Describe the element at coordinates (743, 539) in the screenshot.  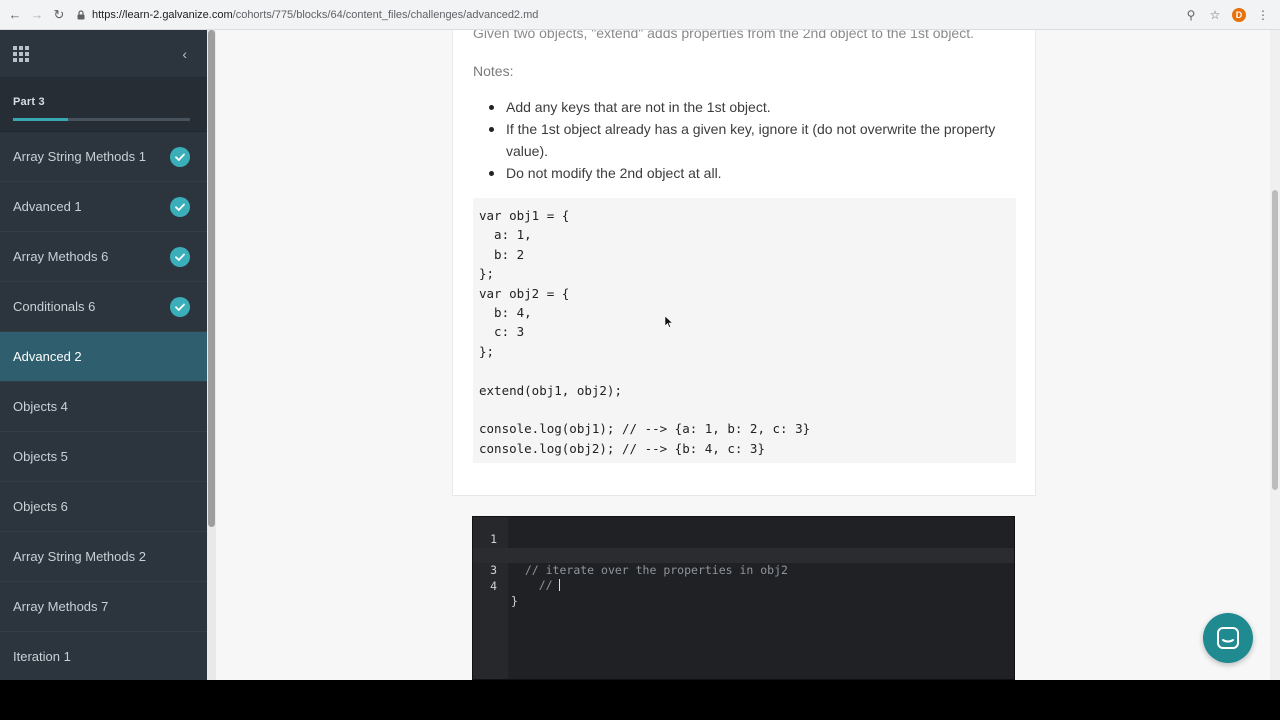
I see `editor-line: 1 function extend(obj1, obj2) {` at that location.